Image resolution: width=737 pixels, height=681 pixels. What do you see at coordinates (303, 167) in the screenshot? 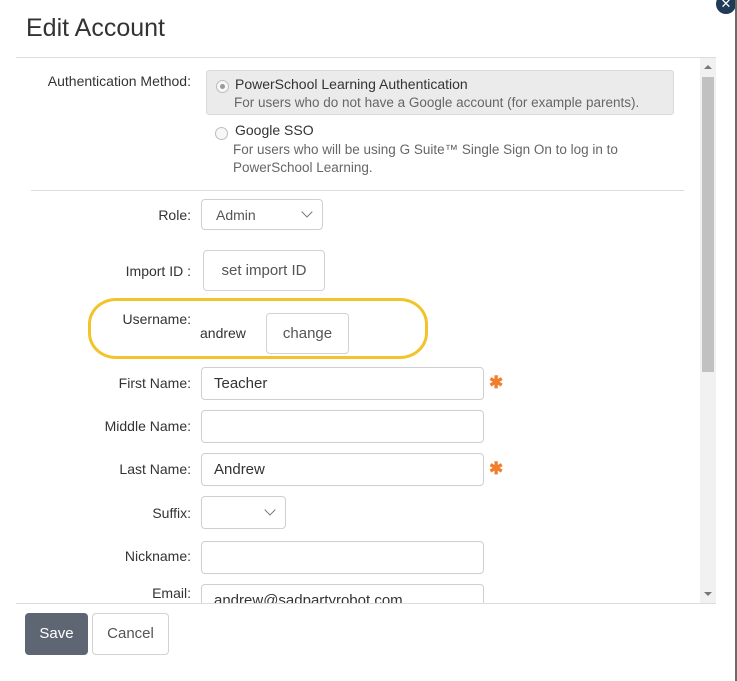
I see `auth-option-description: PowerSchool Learning.` at bounding box center [303, 167].